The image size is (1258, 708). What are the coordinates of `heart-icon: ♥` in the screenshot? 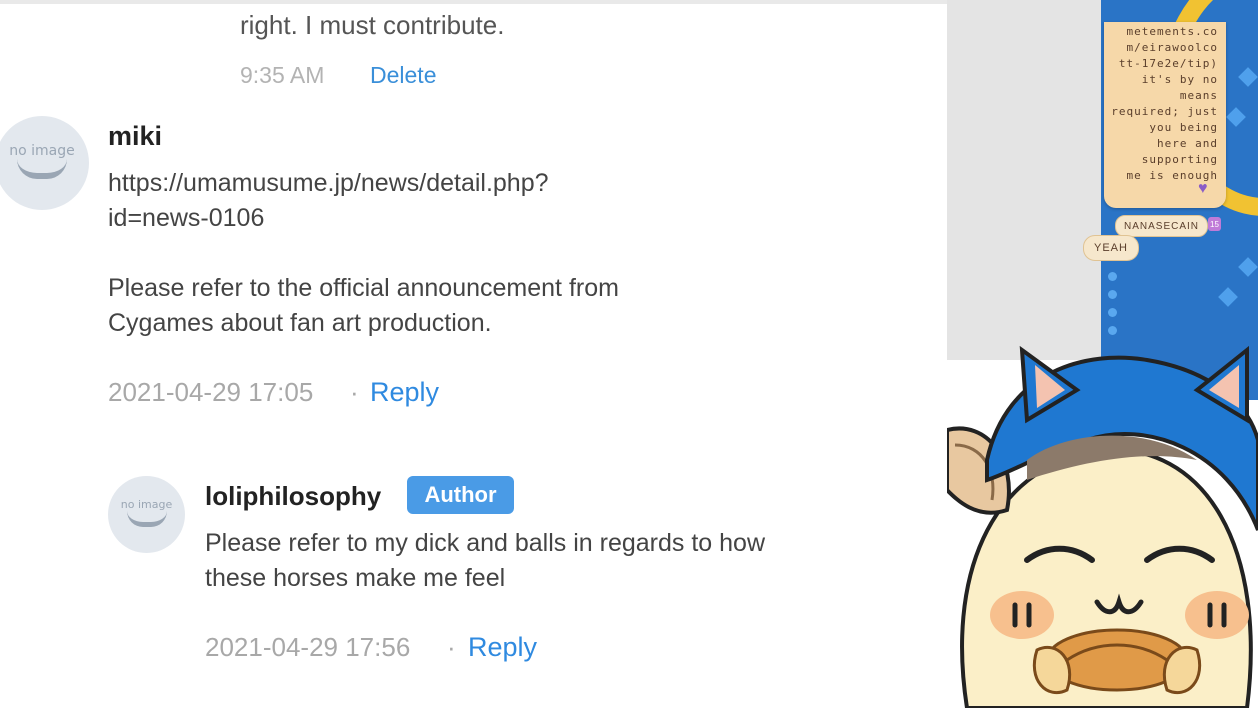 It's located at (1203, 188).